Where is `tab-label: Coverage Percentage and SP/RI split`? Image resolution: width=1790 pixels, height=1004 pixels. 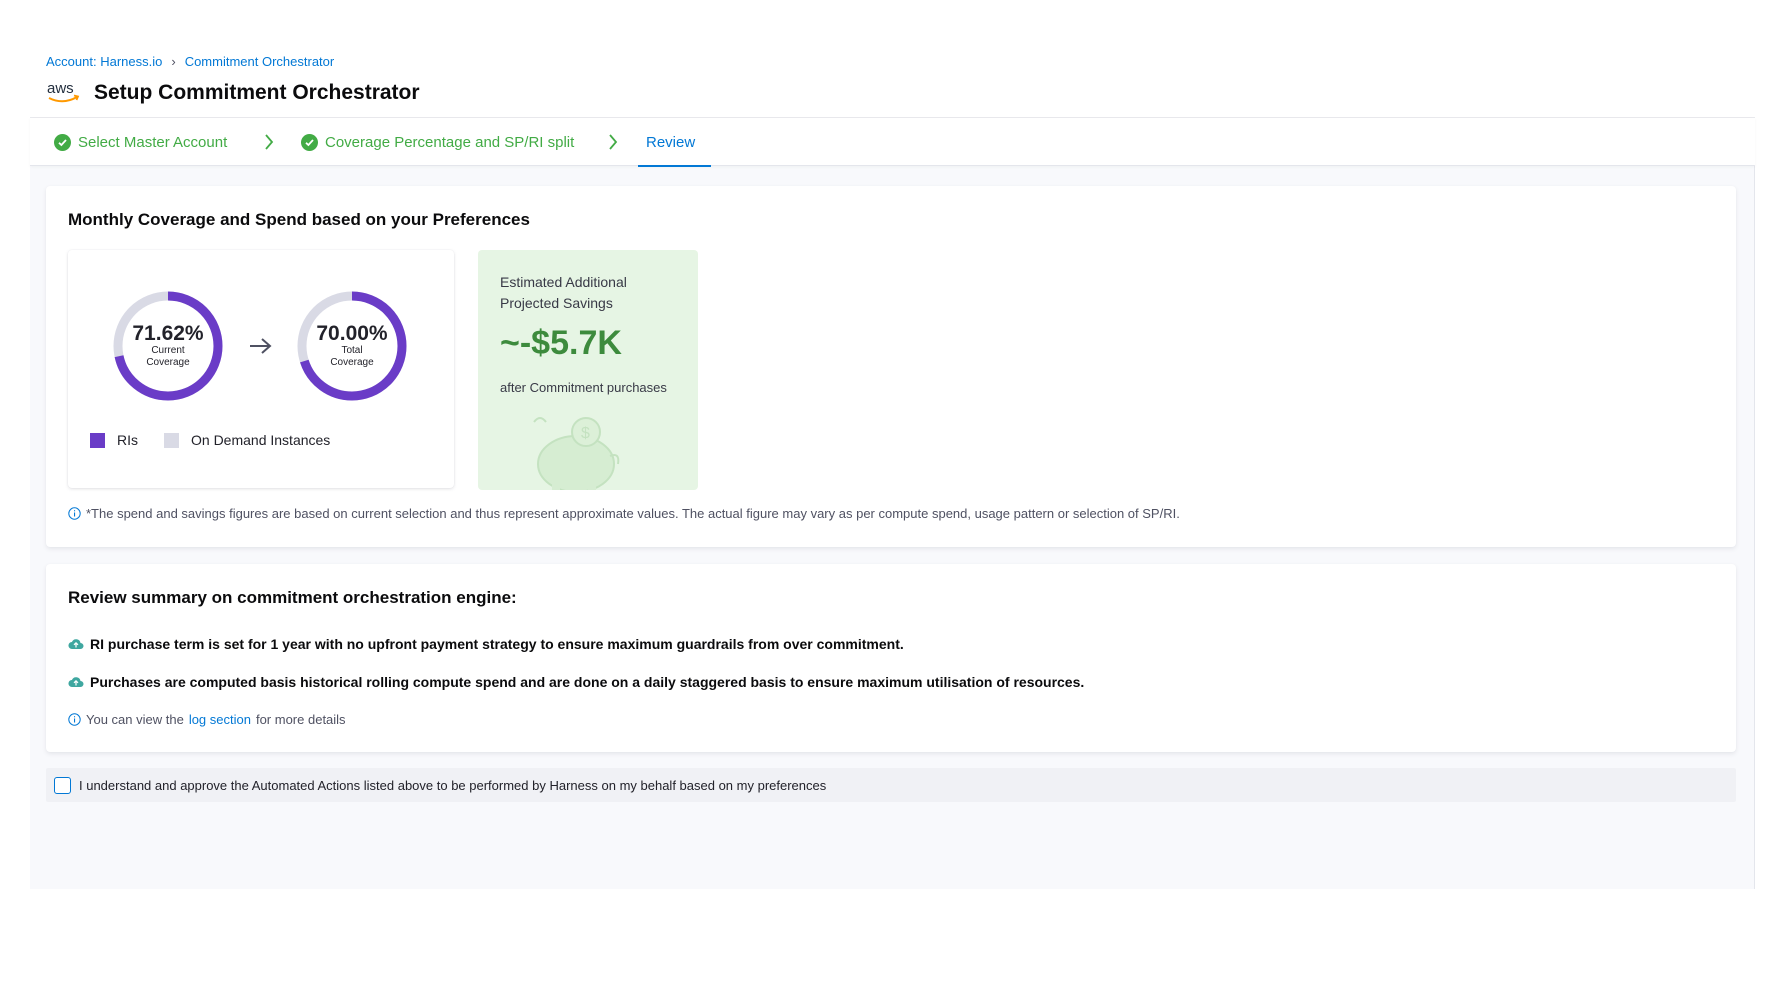 tab-label: Coverage Percentage and SP/RI split is located at coordinates (450, 142).